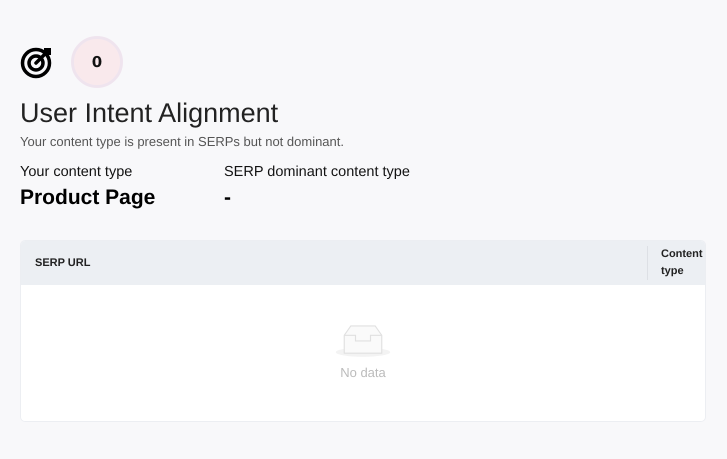 The width and height of the screenshot is (727, 459). What do you see at coordinates (97, 62) in the screenshot?
I see `score-badge: 0` at bounding box center [97, 62].